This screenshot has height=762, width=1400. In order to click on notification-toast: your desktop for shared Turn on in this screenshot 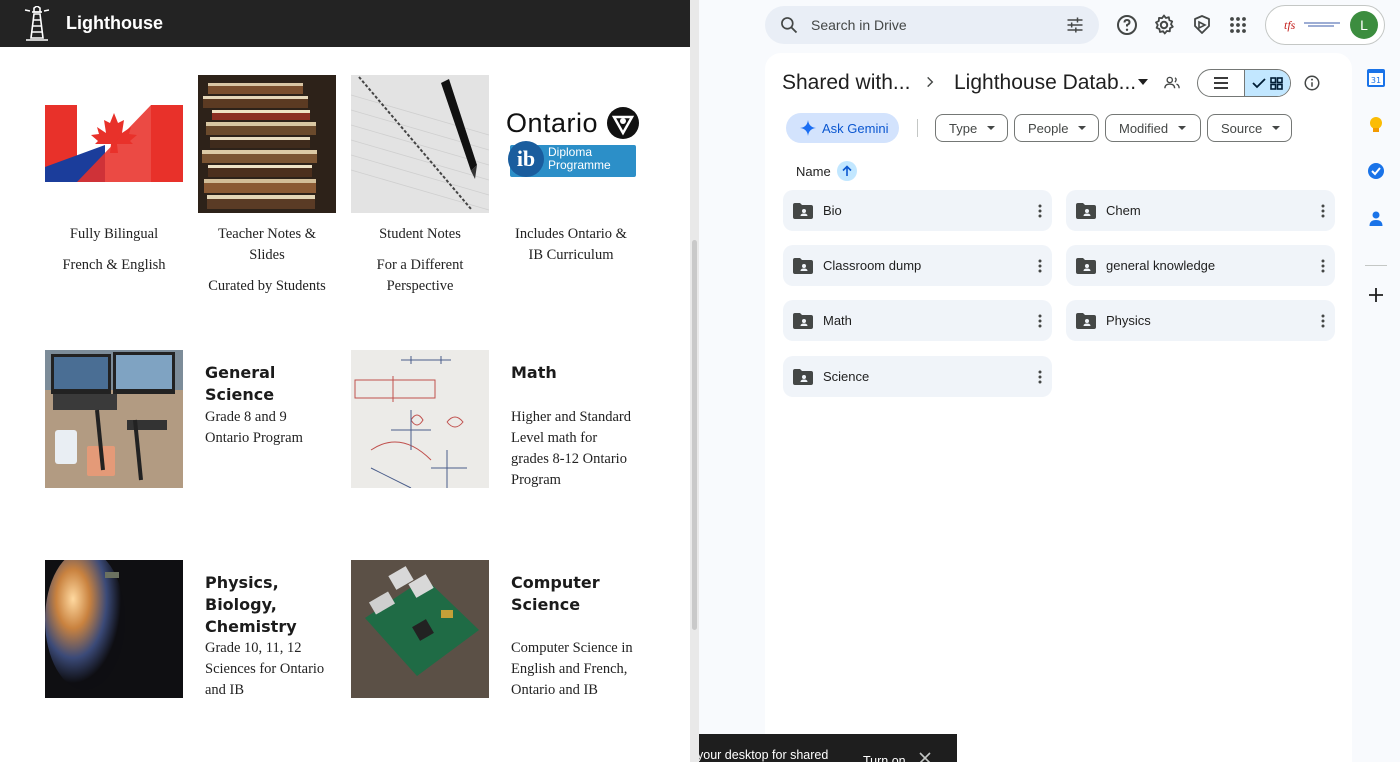, I will do `click(828, 748)`.